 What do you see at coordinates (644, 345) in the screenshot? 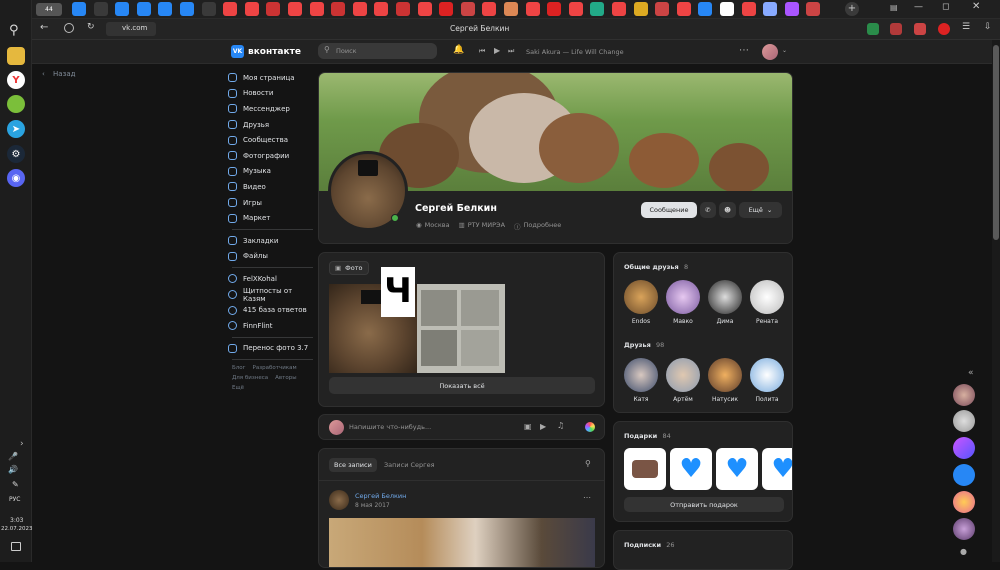
I see `friends-title: Друзья 98` at bounding box center [644, 345].